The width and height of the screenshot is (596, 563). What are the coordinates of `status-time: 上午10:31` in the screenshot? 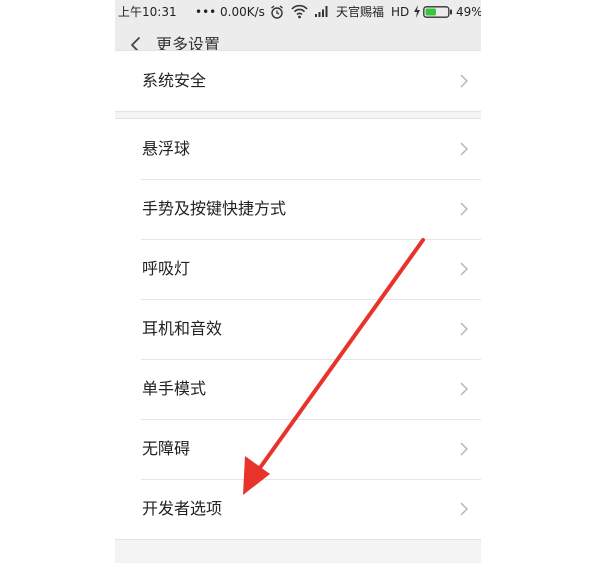 It's located at (147, 12).